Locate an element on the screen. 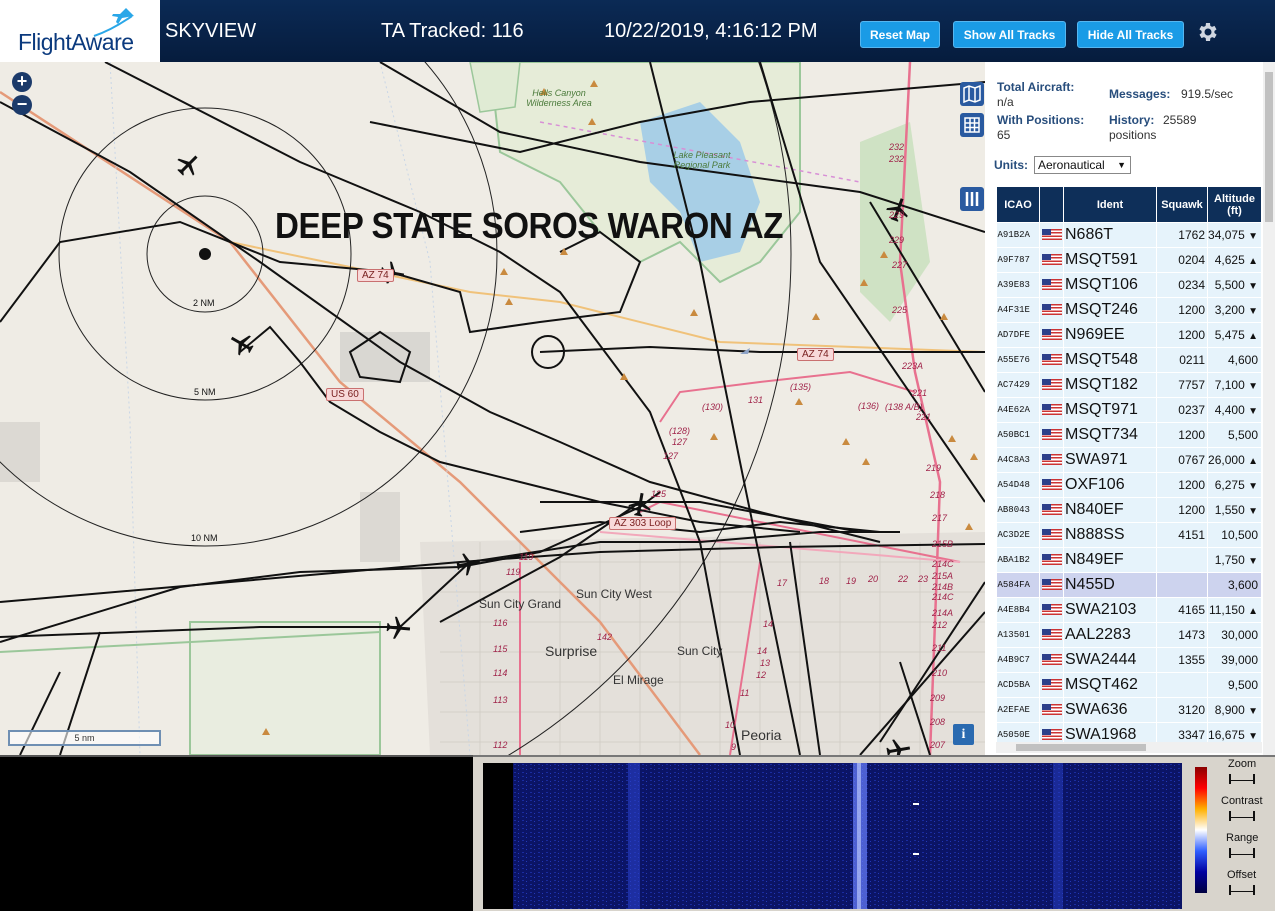 This screenshot has height=911, width=1275. aircraft-row: AC3D2E N888SS 4151 10,500 is located at coordinates (1129, 535).